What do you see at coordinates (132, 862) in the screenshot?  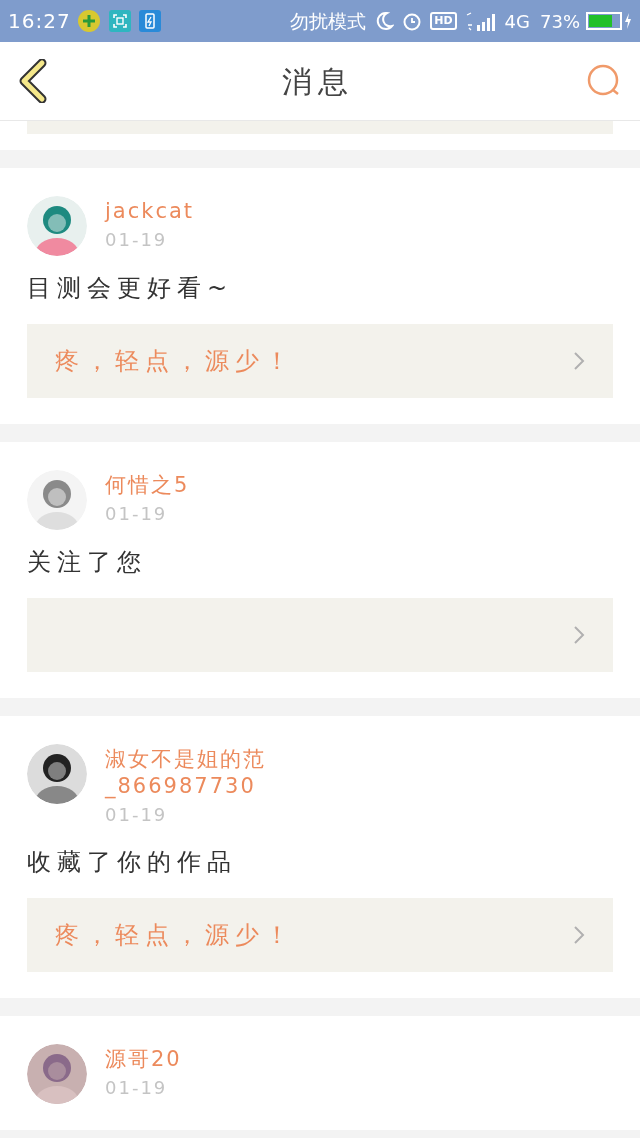 I see `message-text: 收藏了你的作品` at bounding box center [132, 862].